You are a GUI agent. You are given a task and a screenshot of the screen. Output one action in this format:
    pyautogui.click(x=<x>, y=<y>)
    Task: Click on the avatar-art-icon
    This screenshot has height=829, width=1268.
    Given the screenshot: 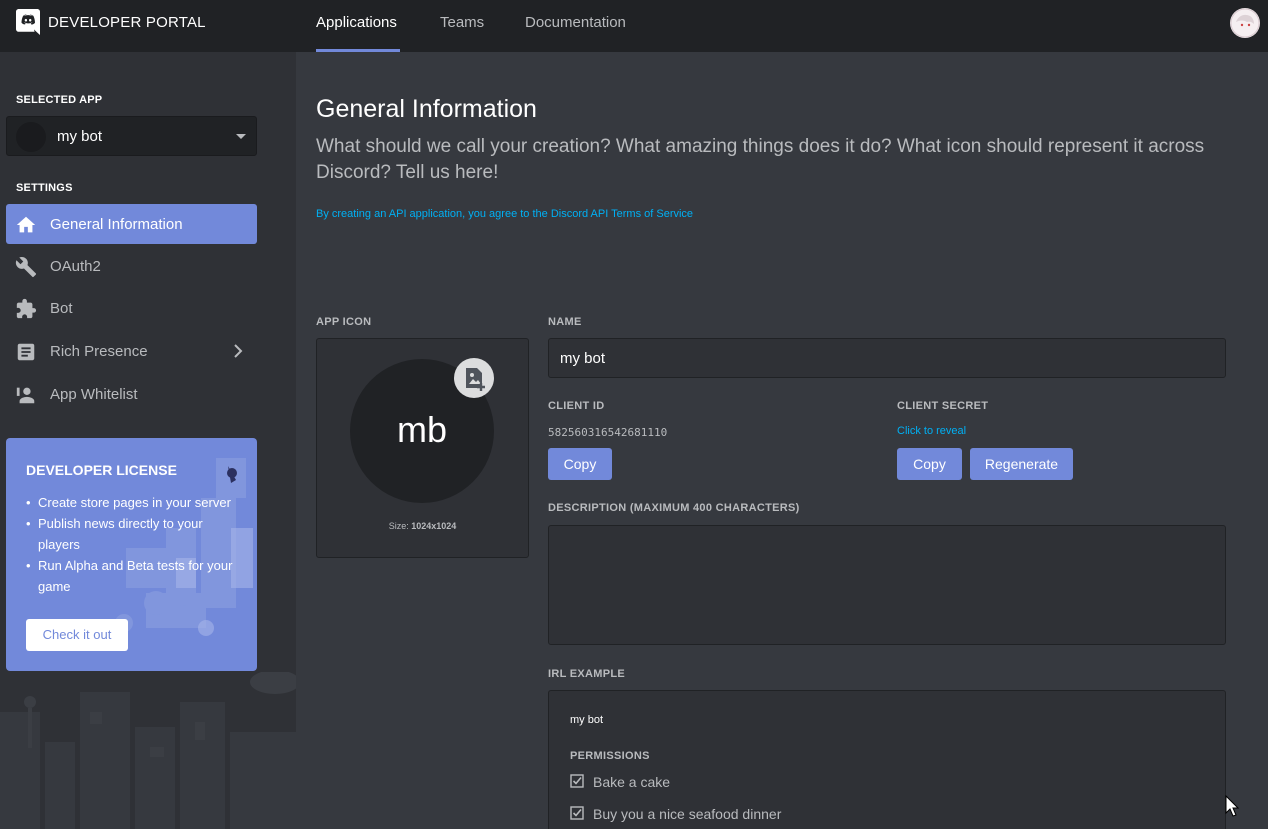 What is the action you would take?
    pyautogui.click(x=1245, y=23)
    